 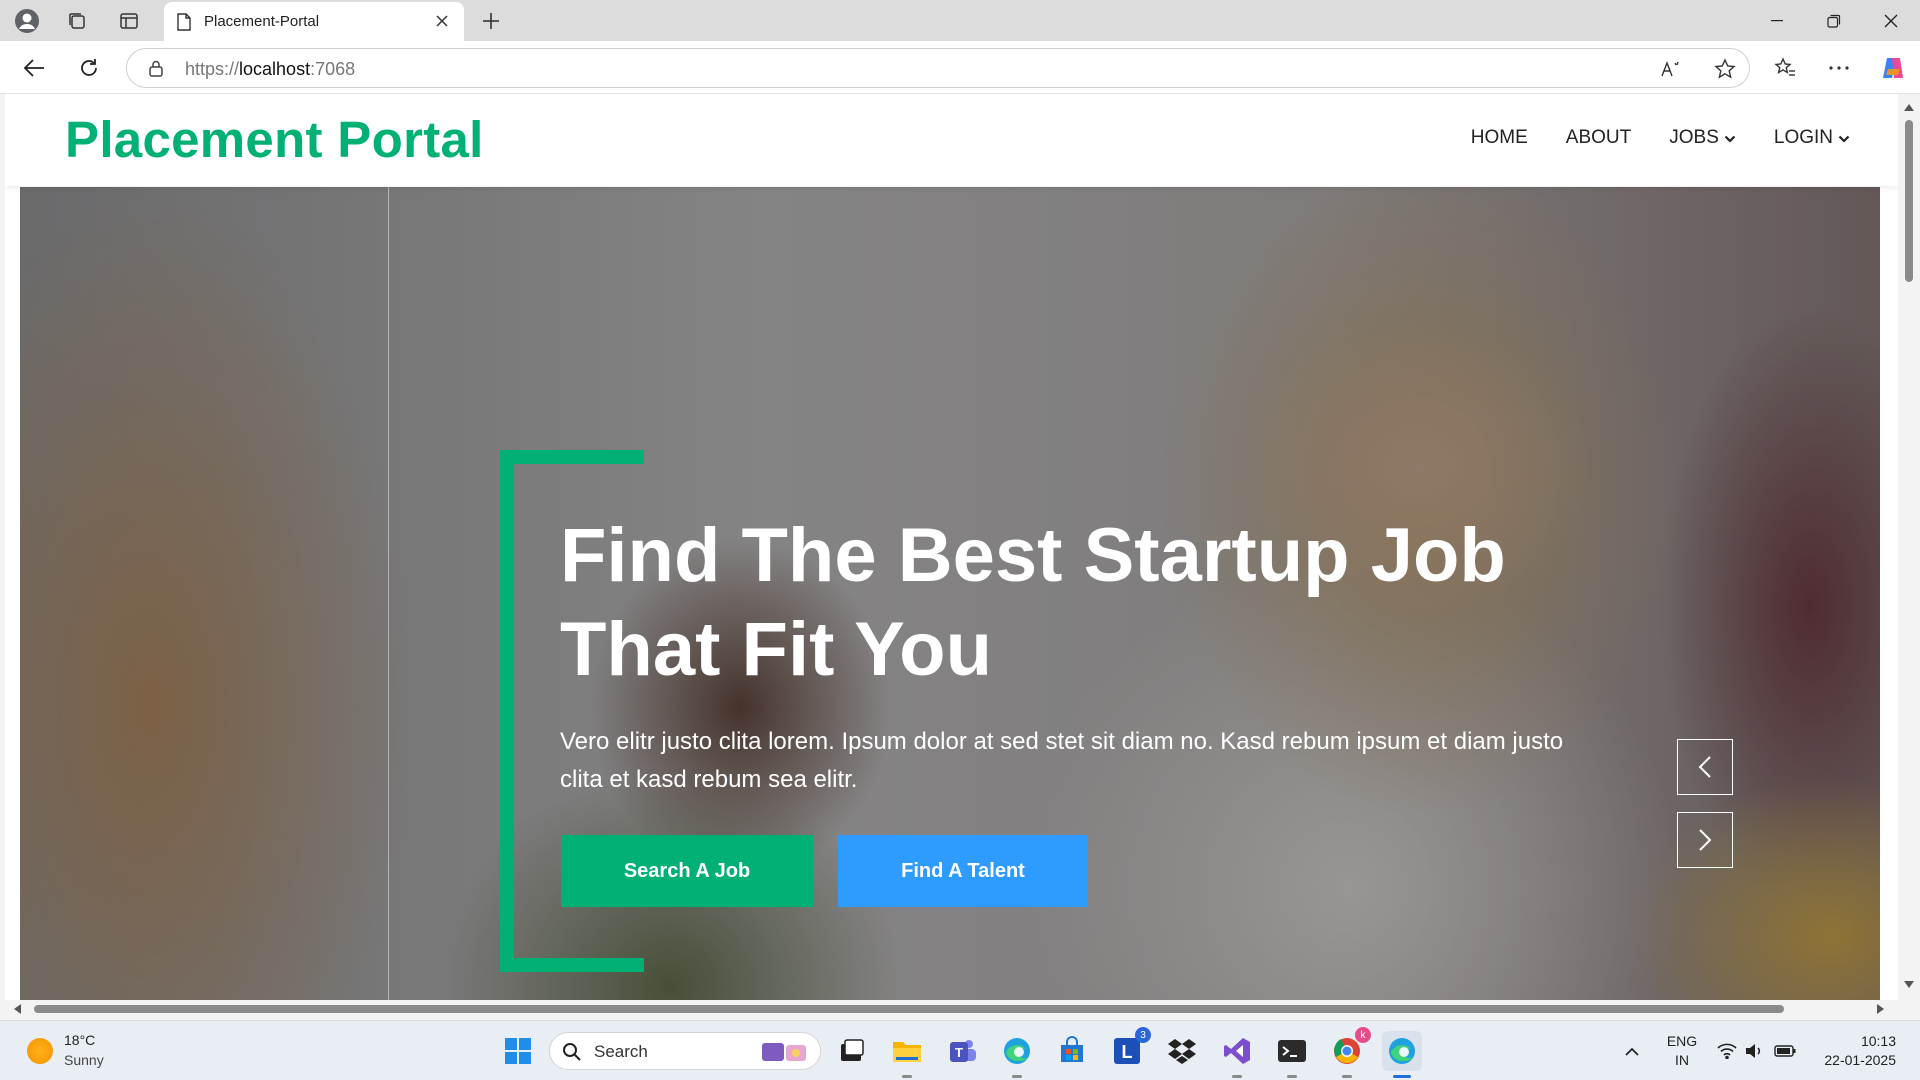 What do you see at coordinates (1363, 1035) in the screenshot?
I see `profile-badge: k` at bounding box center [1363, 1035].